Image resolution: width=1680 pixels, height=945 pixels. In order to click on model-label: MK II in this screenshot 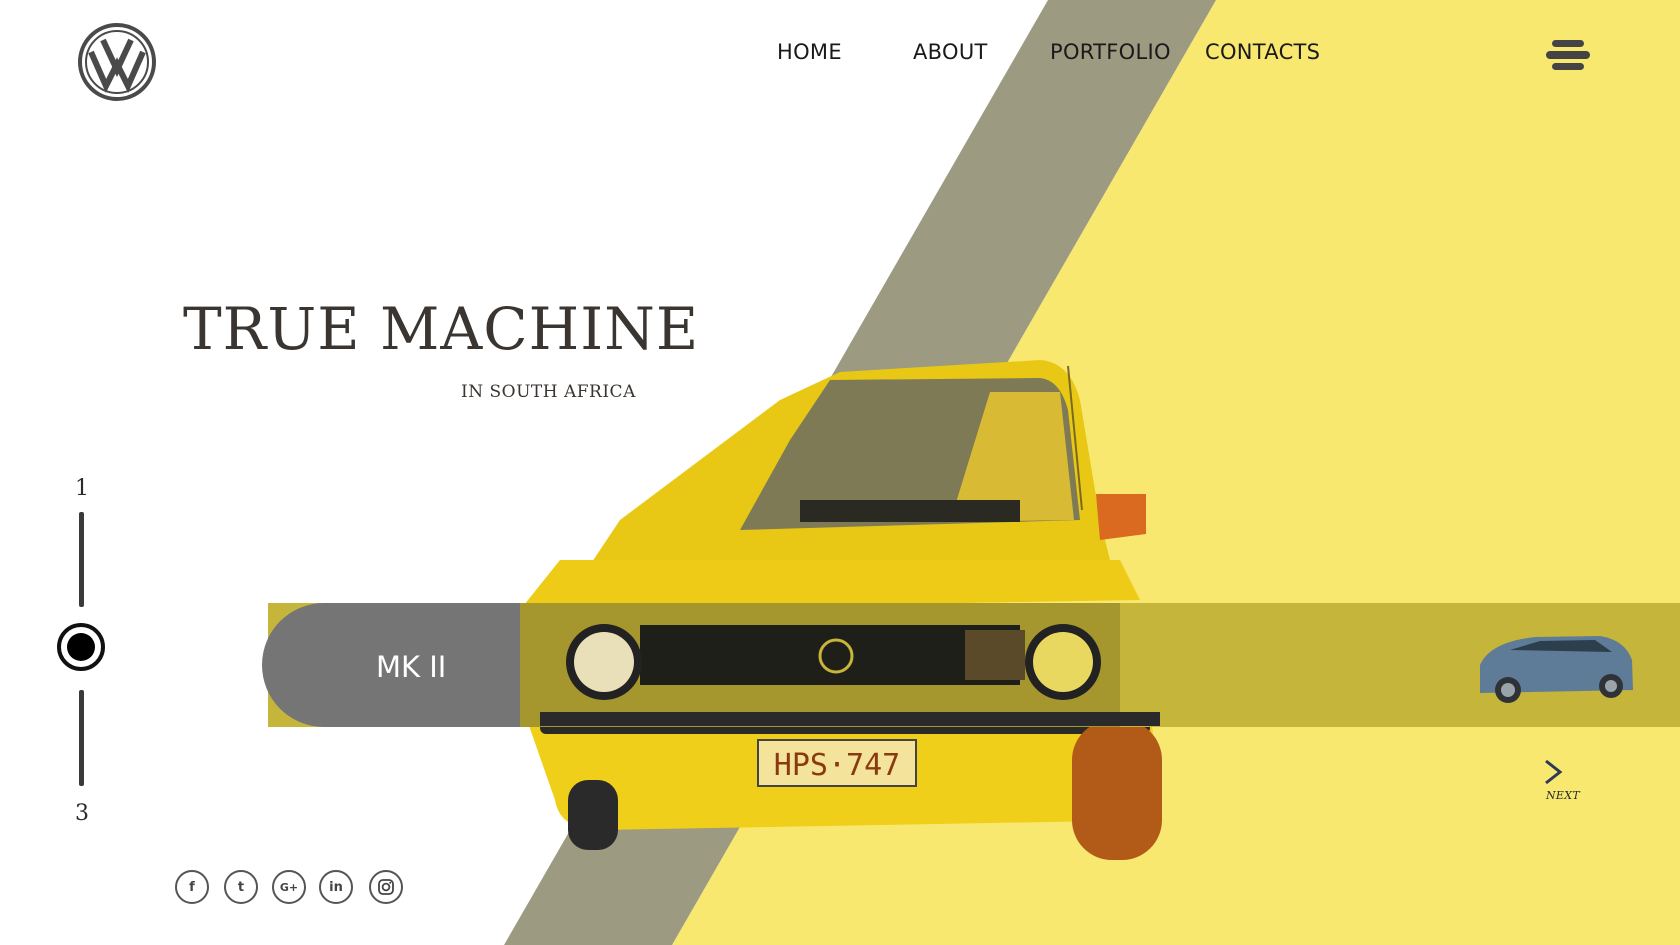, I will do `click(411, 667)`.